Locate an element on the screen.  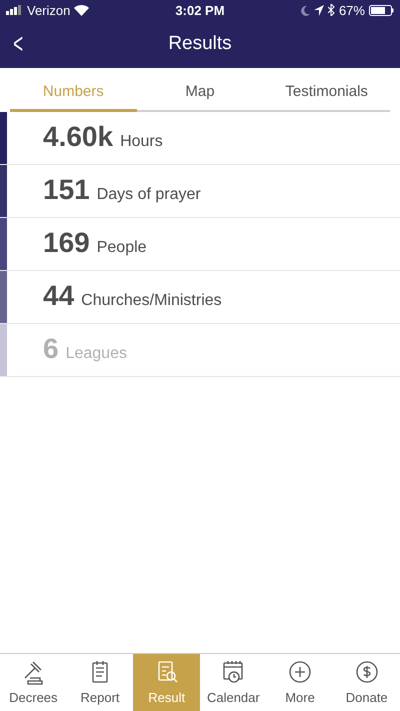
moon-icon is located at coordinates (305, 10).